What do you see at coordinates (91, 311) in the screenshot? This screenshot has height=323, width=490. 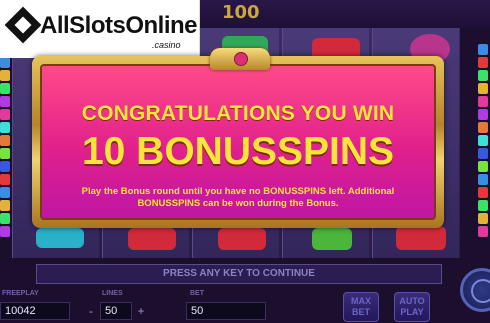 I see `lines-decrease-button: -` at bounding box center [91, 311].